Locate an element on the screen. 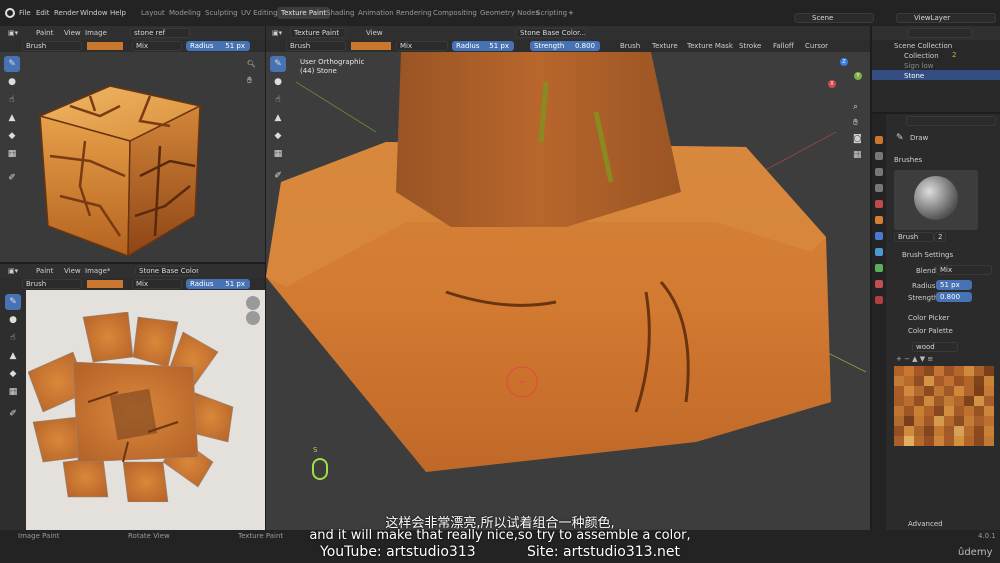  texture-tab-icon is located at coordinates (879, 300).